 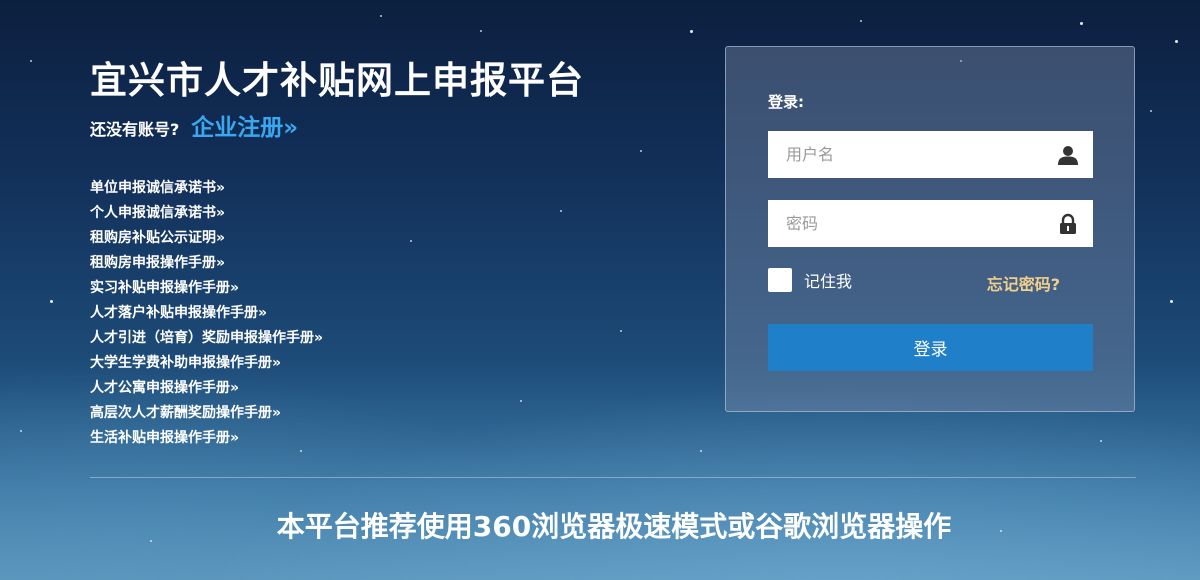 What do you see at coordinates (780, 280) in the screenshot?
I see `remember-checkbox` at bounding box center [780, 280].